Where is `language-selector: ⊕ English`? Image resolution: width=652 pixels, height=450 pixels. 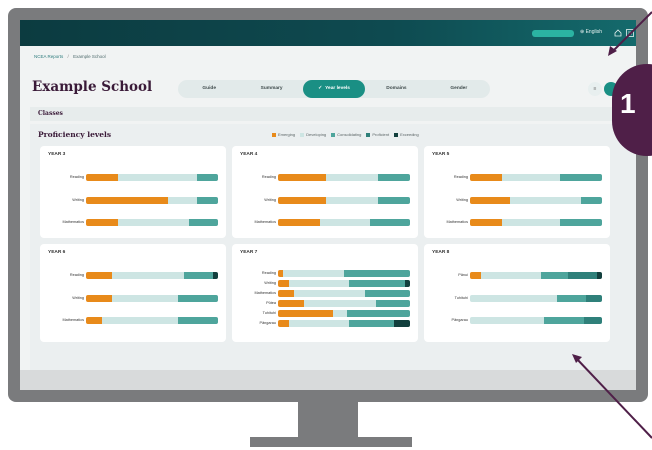 language-selector: ⊕ English is located at coordinates (591, 32).